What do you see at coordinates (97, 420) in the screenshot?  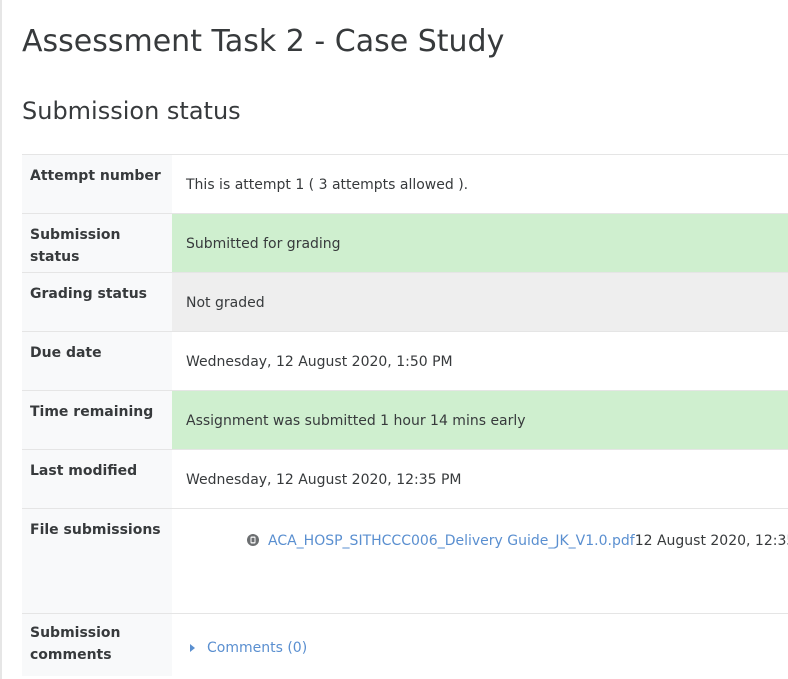 I see `time-remaining-label: Time remaining` at bounding box center [97, 420].